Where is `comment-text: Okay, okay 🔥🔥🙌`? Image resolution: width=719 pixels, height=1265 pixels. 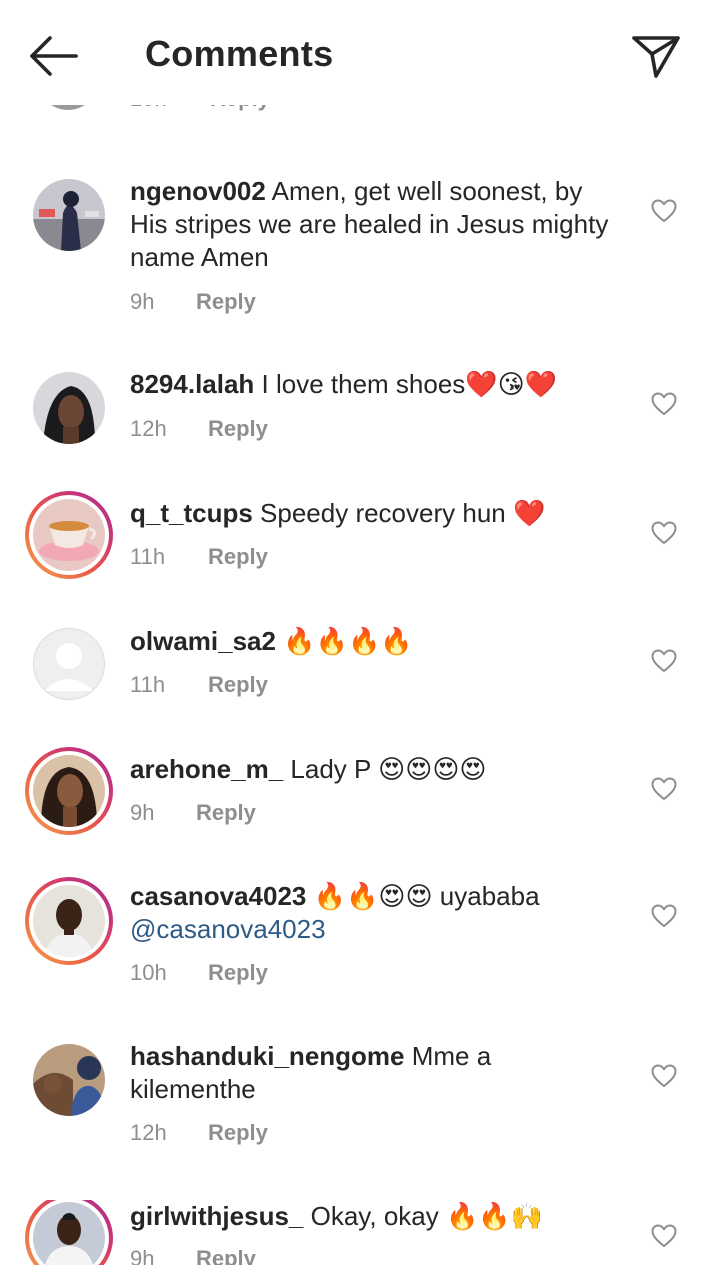 comment-text: Okay, okay 🔥🔥🙌 is located at coordinates (423, 1216).